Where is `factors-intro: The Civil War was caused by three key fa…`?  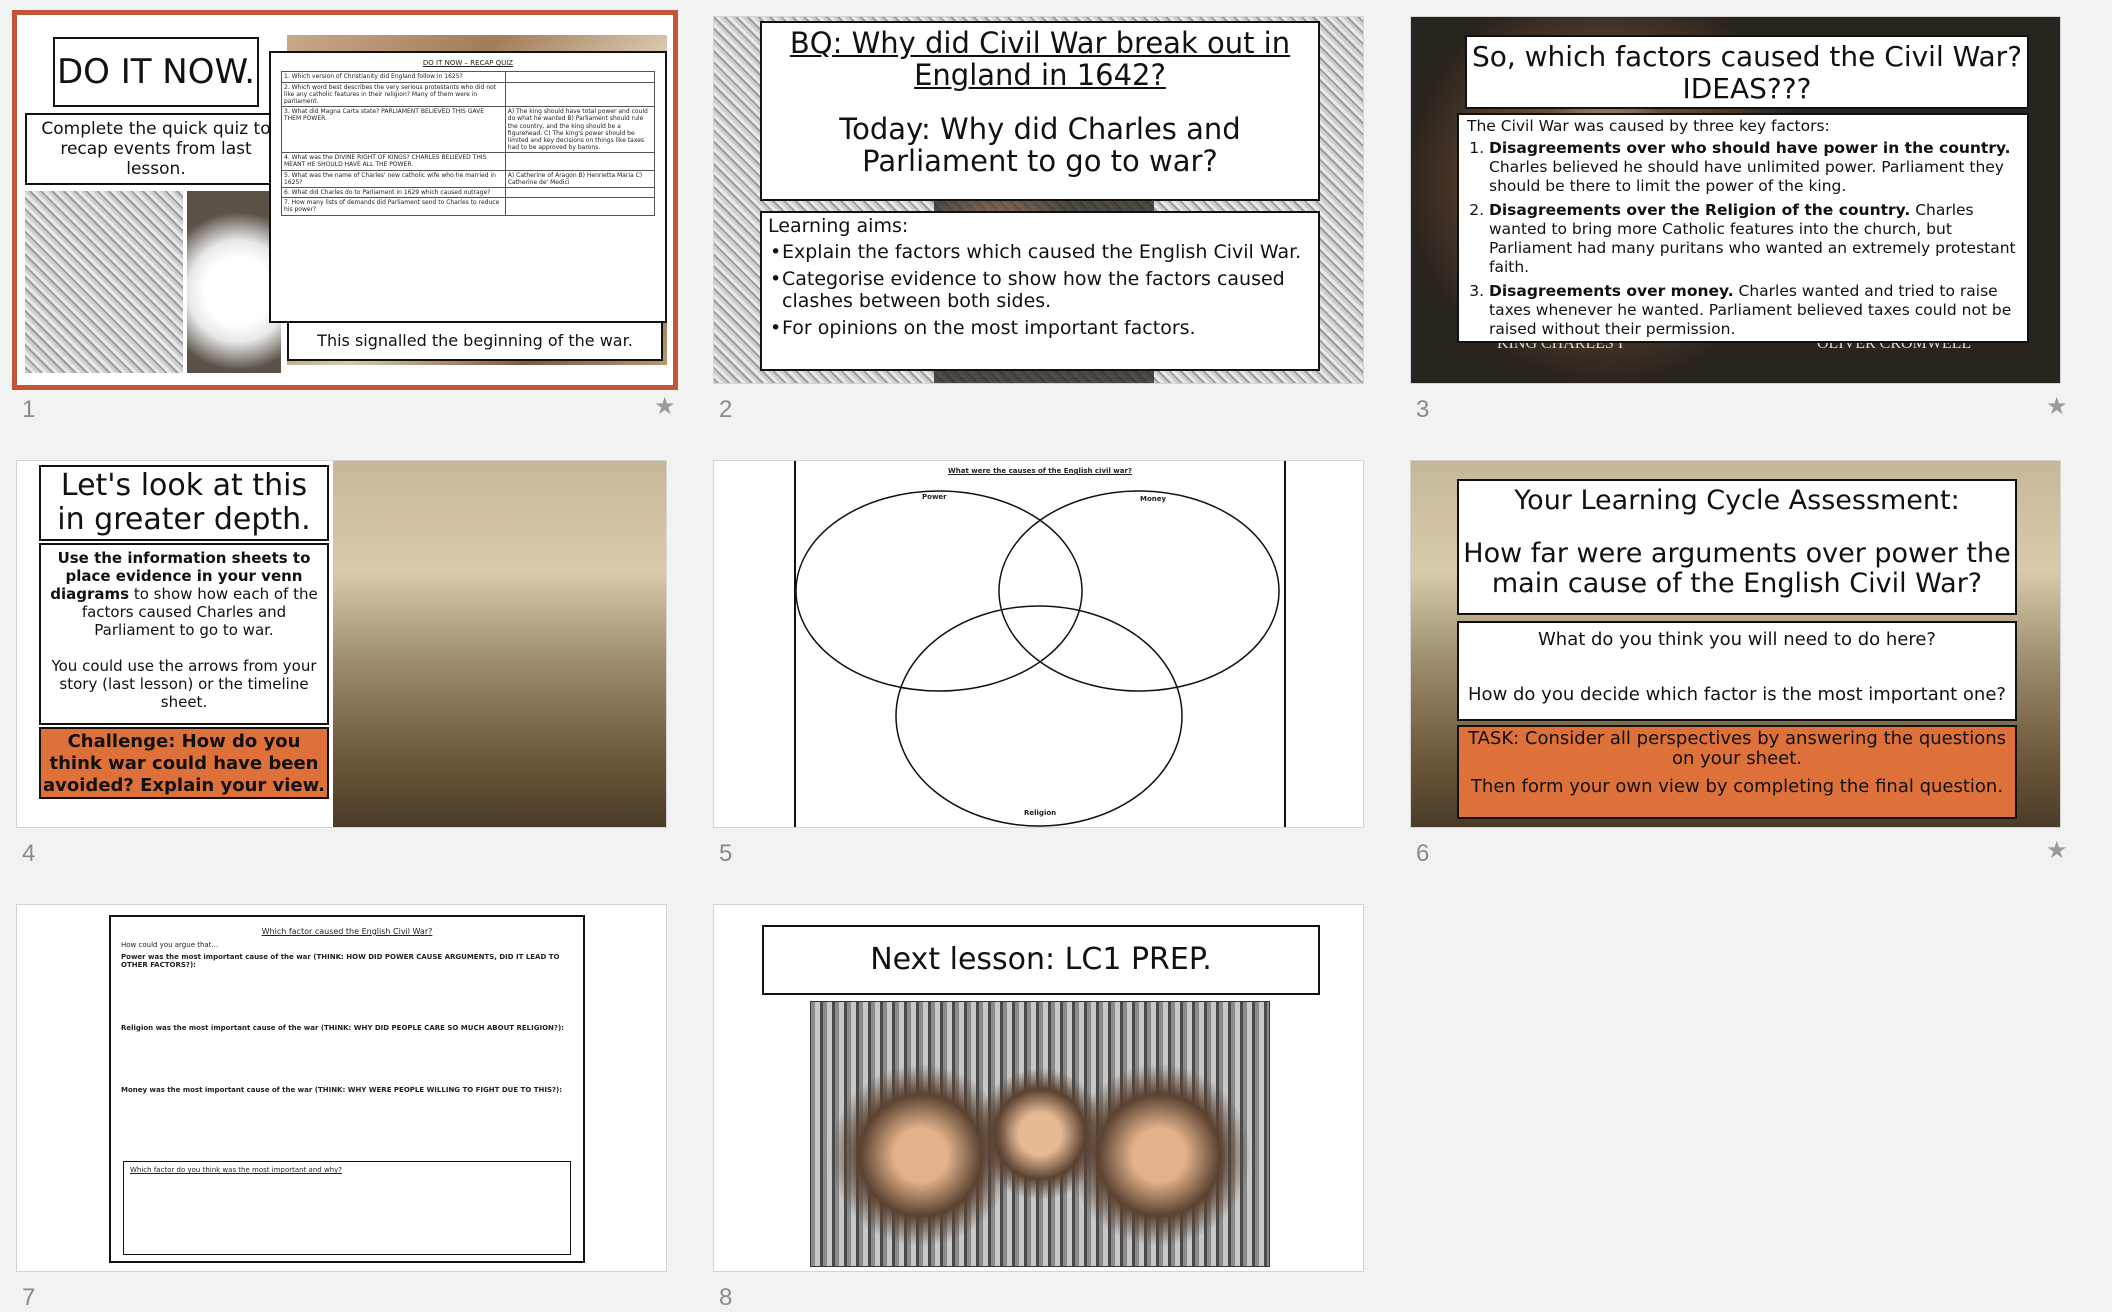 factors-intro: The Civil War was caused by three key fa… is located at coordinates (1648, 126).